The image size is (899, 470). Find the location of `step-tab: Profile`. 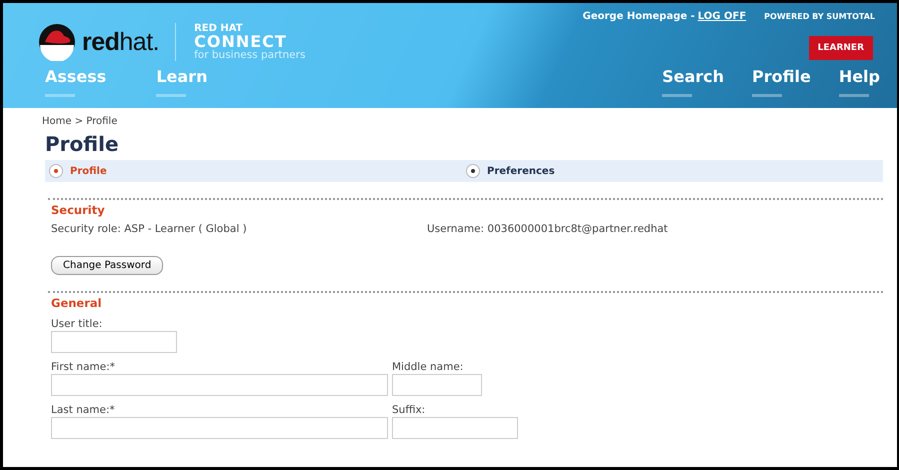

step-tab: Profile is located at coordinates (257, 171).